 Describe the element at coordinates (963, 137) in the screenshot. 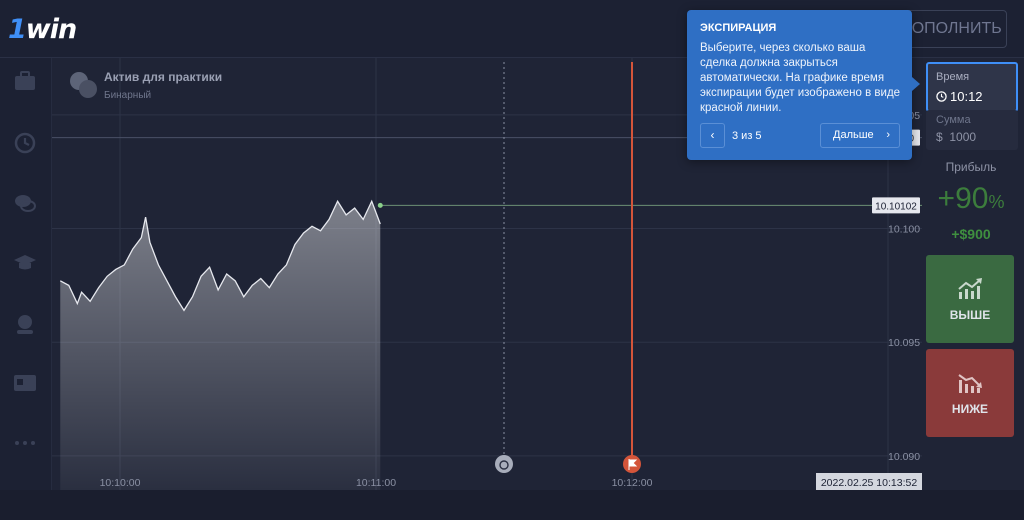

I see `sum-value: 1000` at that location.